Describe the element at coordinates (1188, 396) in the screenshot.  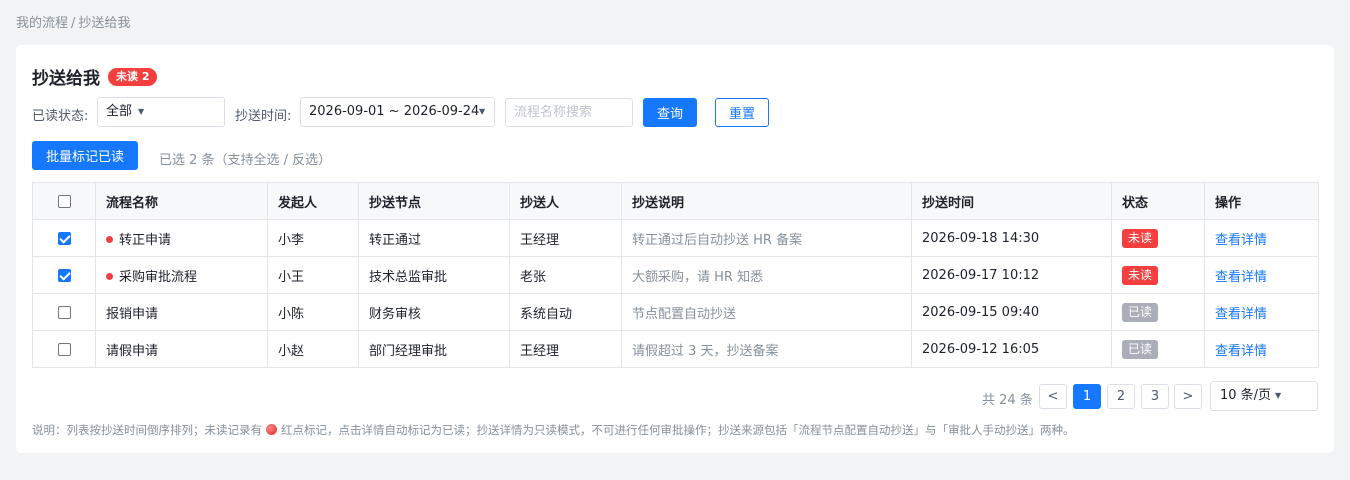
I see `next-page-button: >` at that location.